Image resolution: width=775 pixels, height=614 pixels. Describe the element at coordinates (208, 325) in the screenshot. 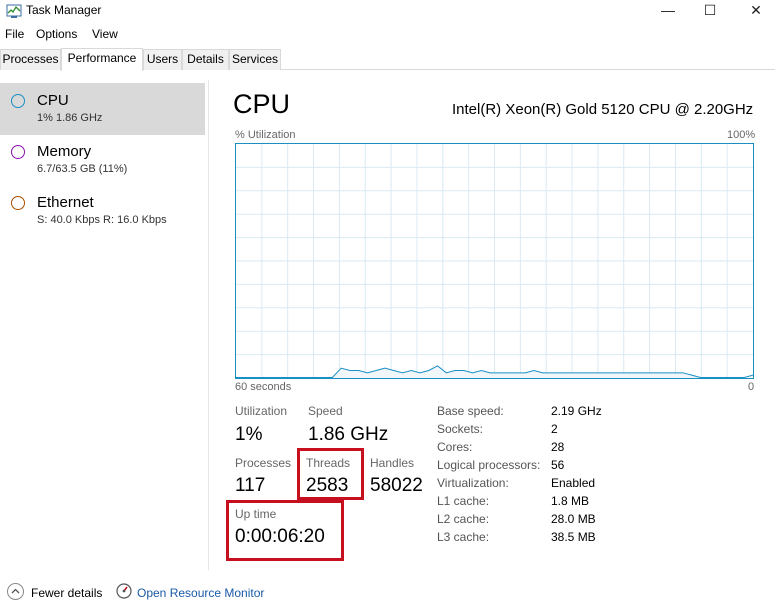

I see `sidebar-divider` at that location.